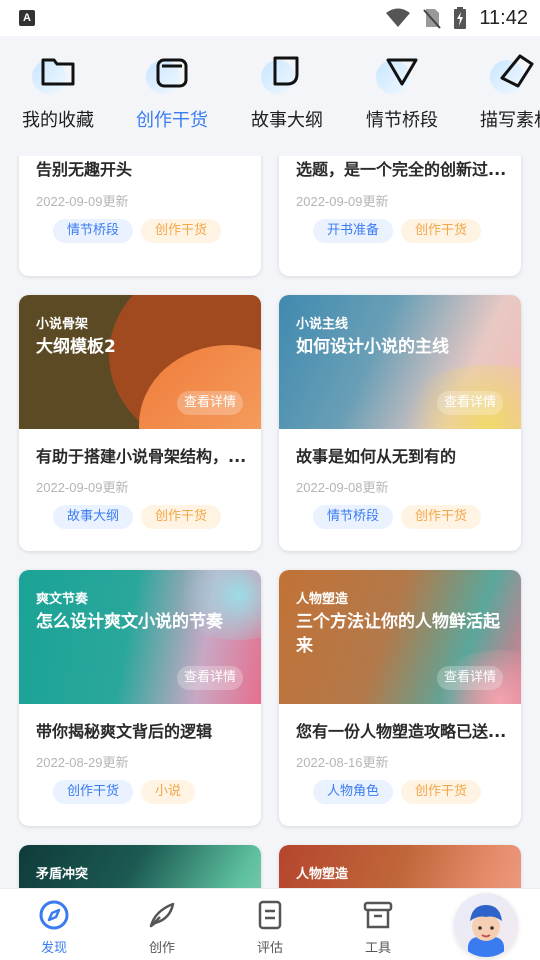 The height and width of the screenshot is (960, 540). I want to click on card-title: 告别无趣开头, so click(84, 169).